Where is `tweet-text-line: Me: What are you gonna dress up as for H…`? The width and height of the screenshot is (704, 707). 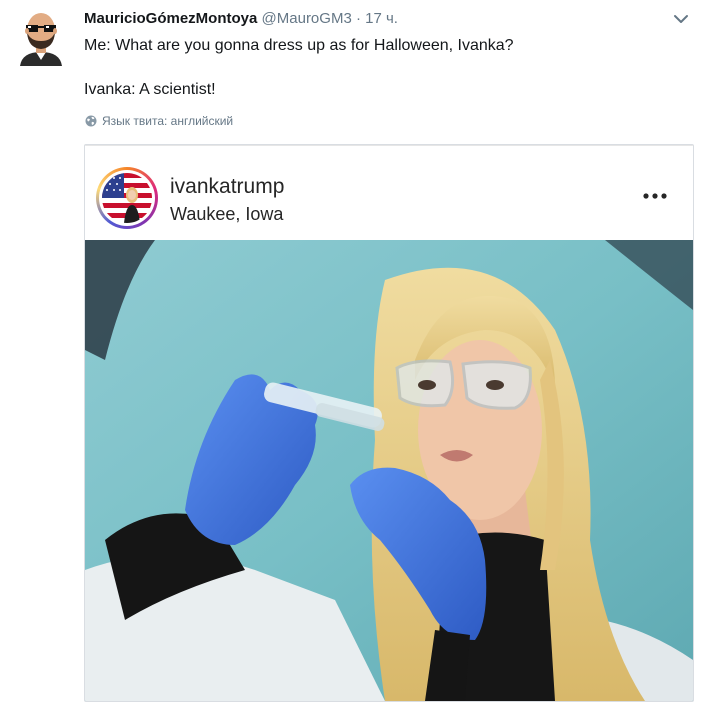
tweet-text-line: Me: What are you gonna dress up as for H… is located at coordinates (299, 45).